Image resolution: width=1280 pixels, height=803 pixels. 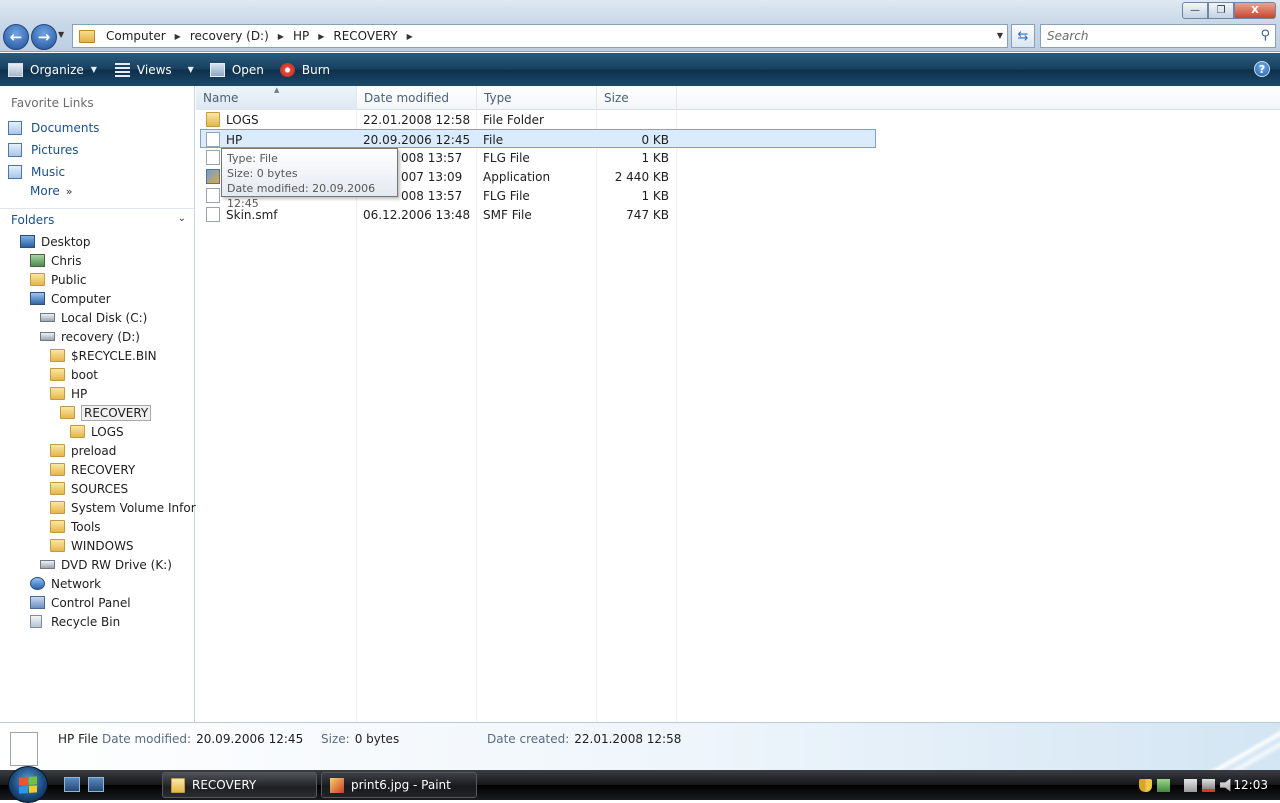 I want to click on tree-item-label: $RECYCLE.BIN, so click(x=114, y=355).